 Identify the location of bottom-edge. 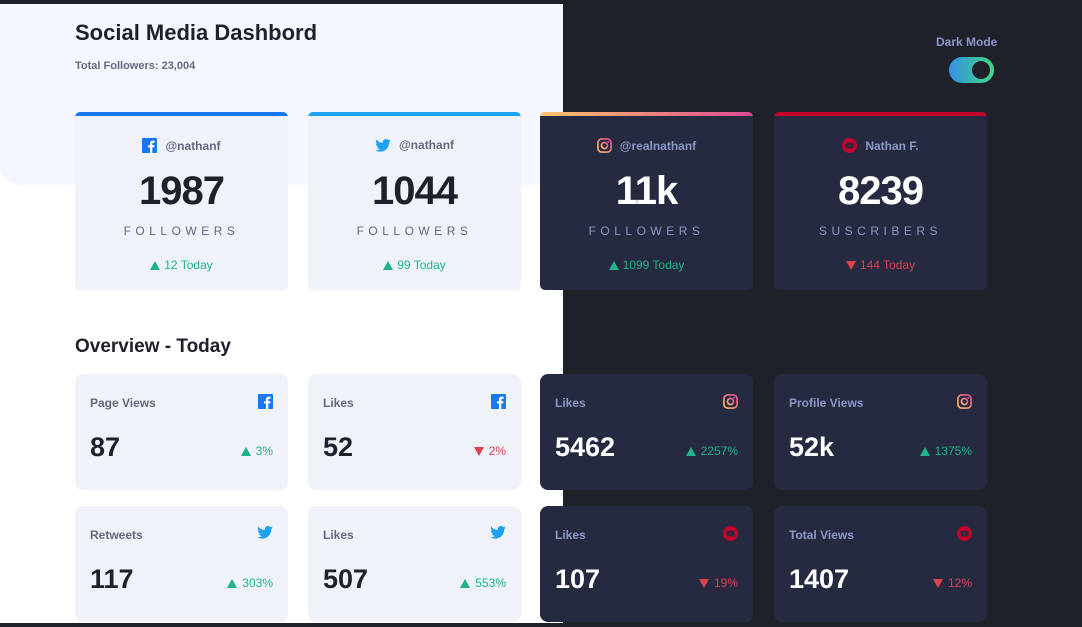
(541, 625).